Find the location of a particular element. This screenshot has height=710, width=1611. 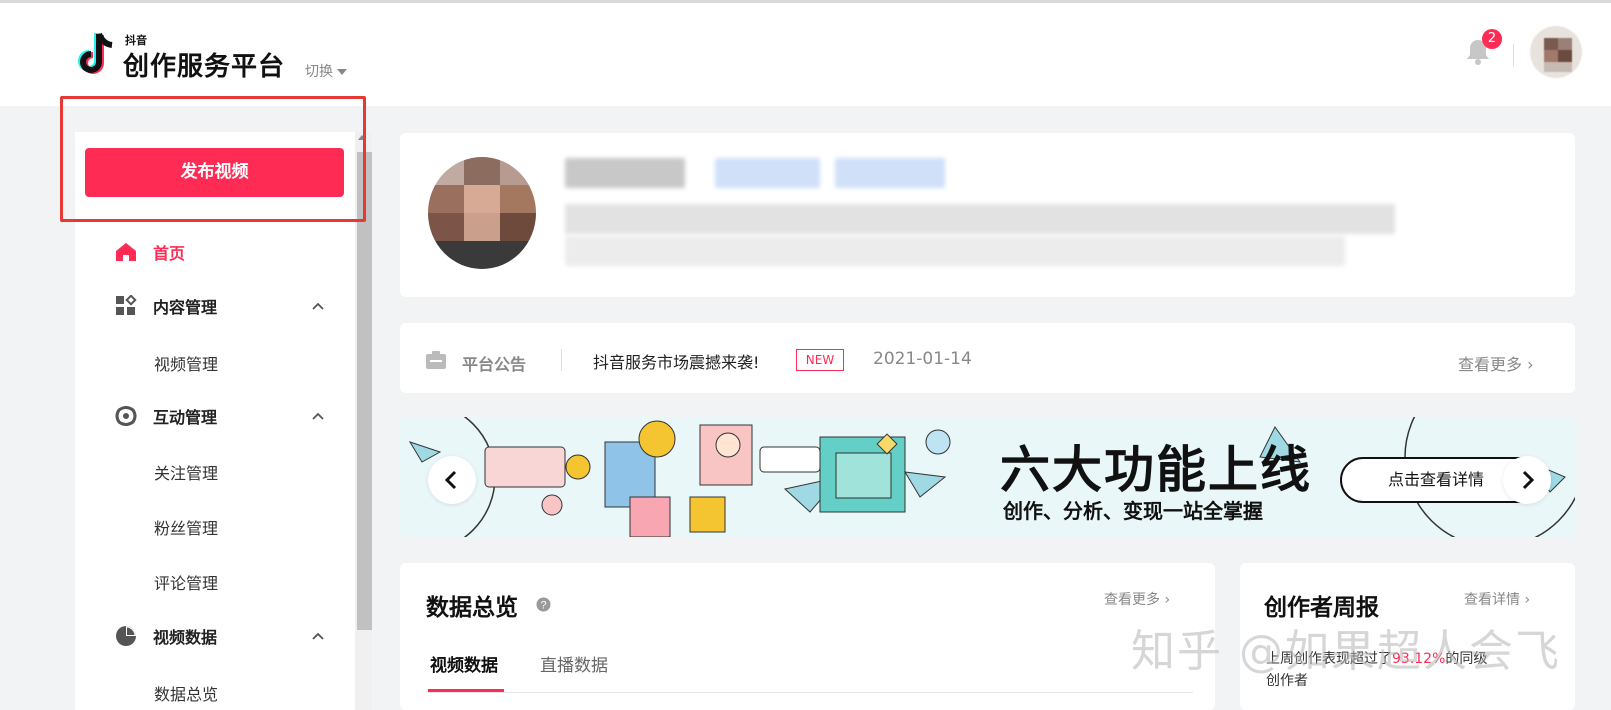

bulletin-icon is located at coordinates (436, 360).